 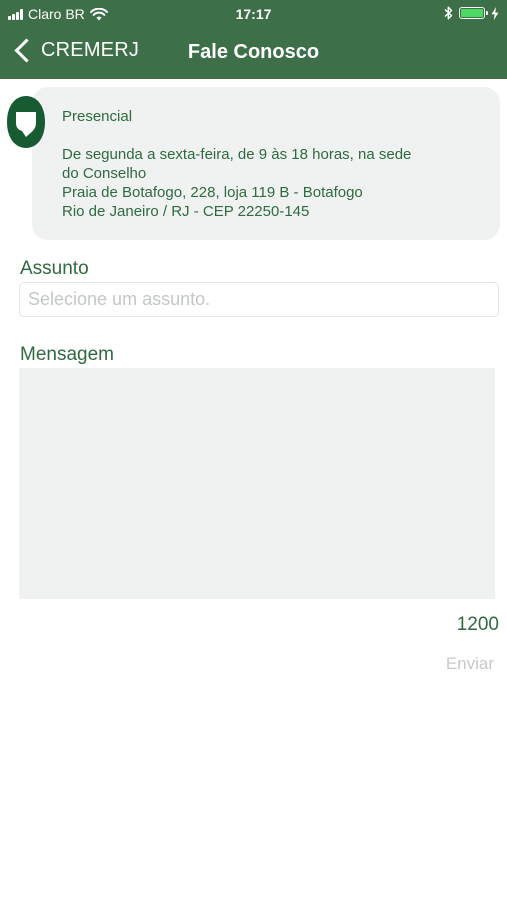 What do you see at coordinates (67, 354) in the screenshot?
I see `message-label: Mensagem` at bounding box center [67, 354].